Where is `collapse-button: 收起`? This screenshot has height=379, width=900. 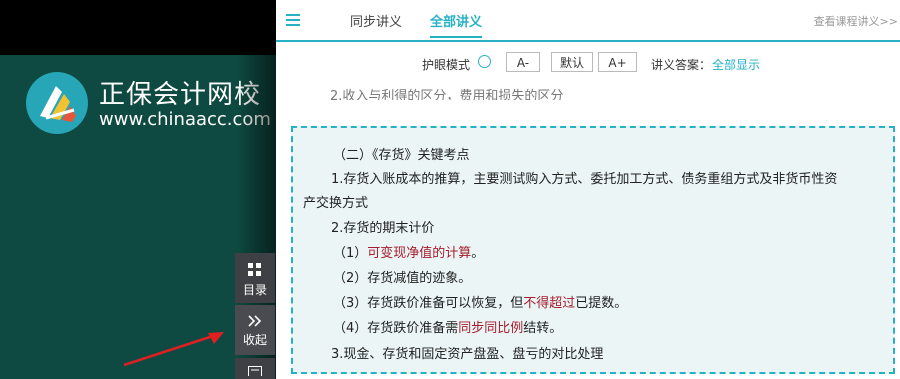 collapse-button: 收起 is located at coordinates (255, 330).